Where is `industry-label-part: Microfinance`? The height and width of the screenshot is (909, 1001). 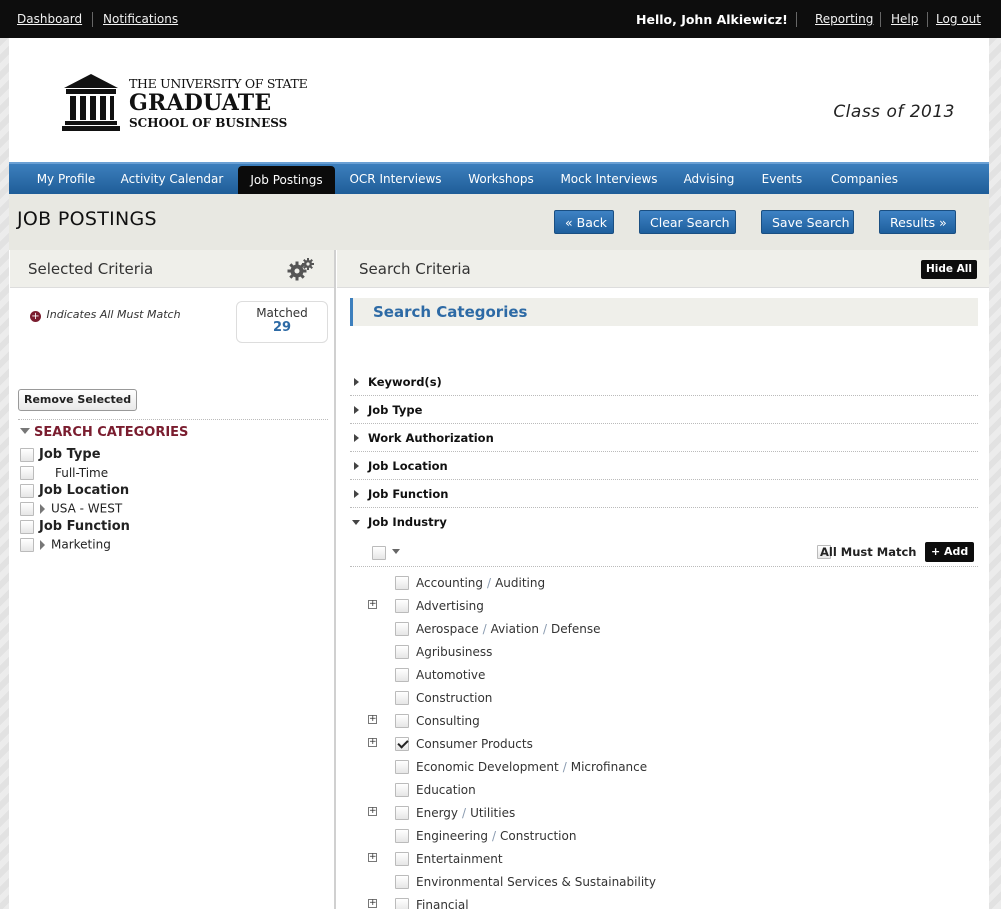 industry-label-part: Microfinance is located at coordinates (609, 767).